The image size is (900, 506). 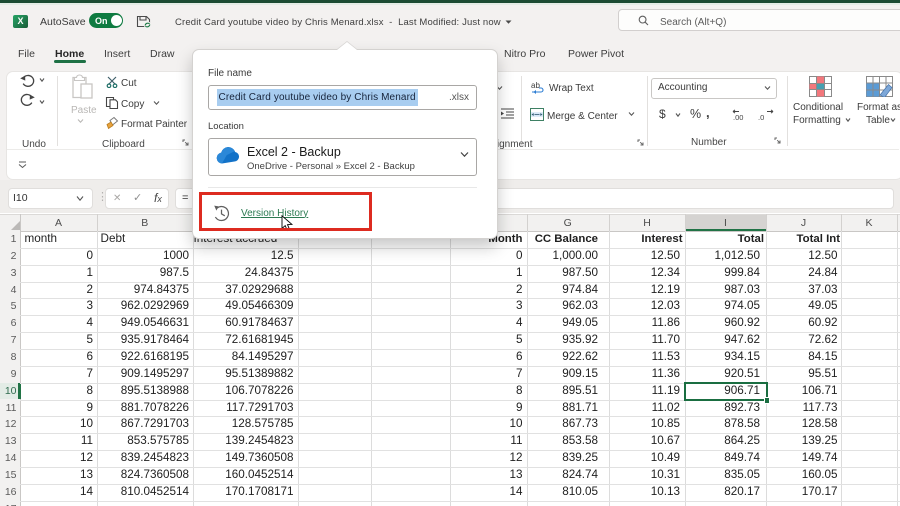 I want to click on svg-text: ab, so click(x=535, y=85).